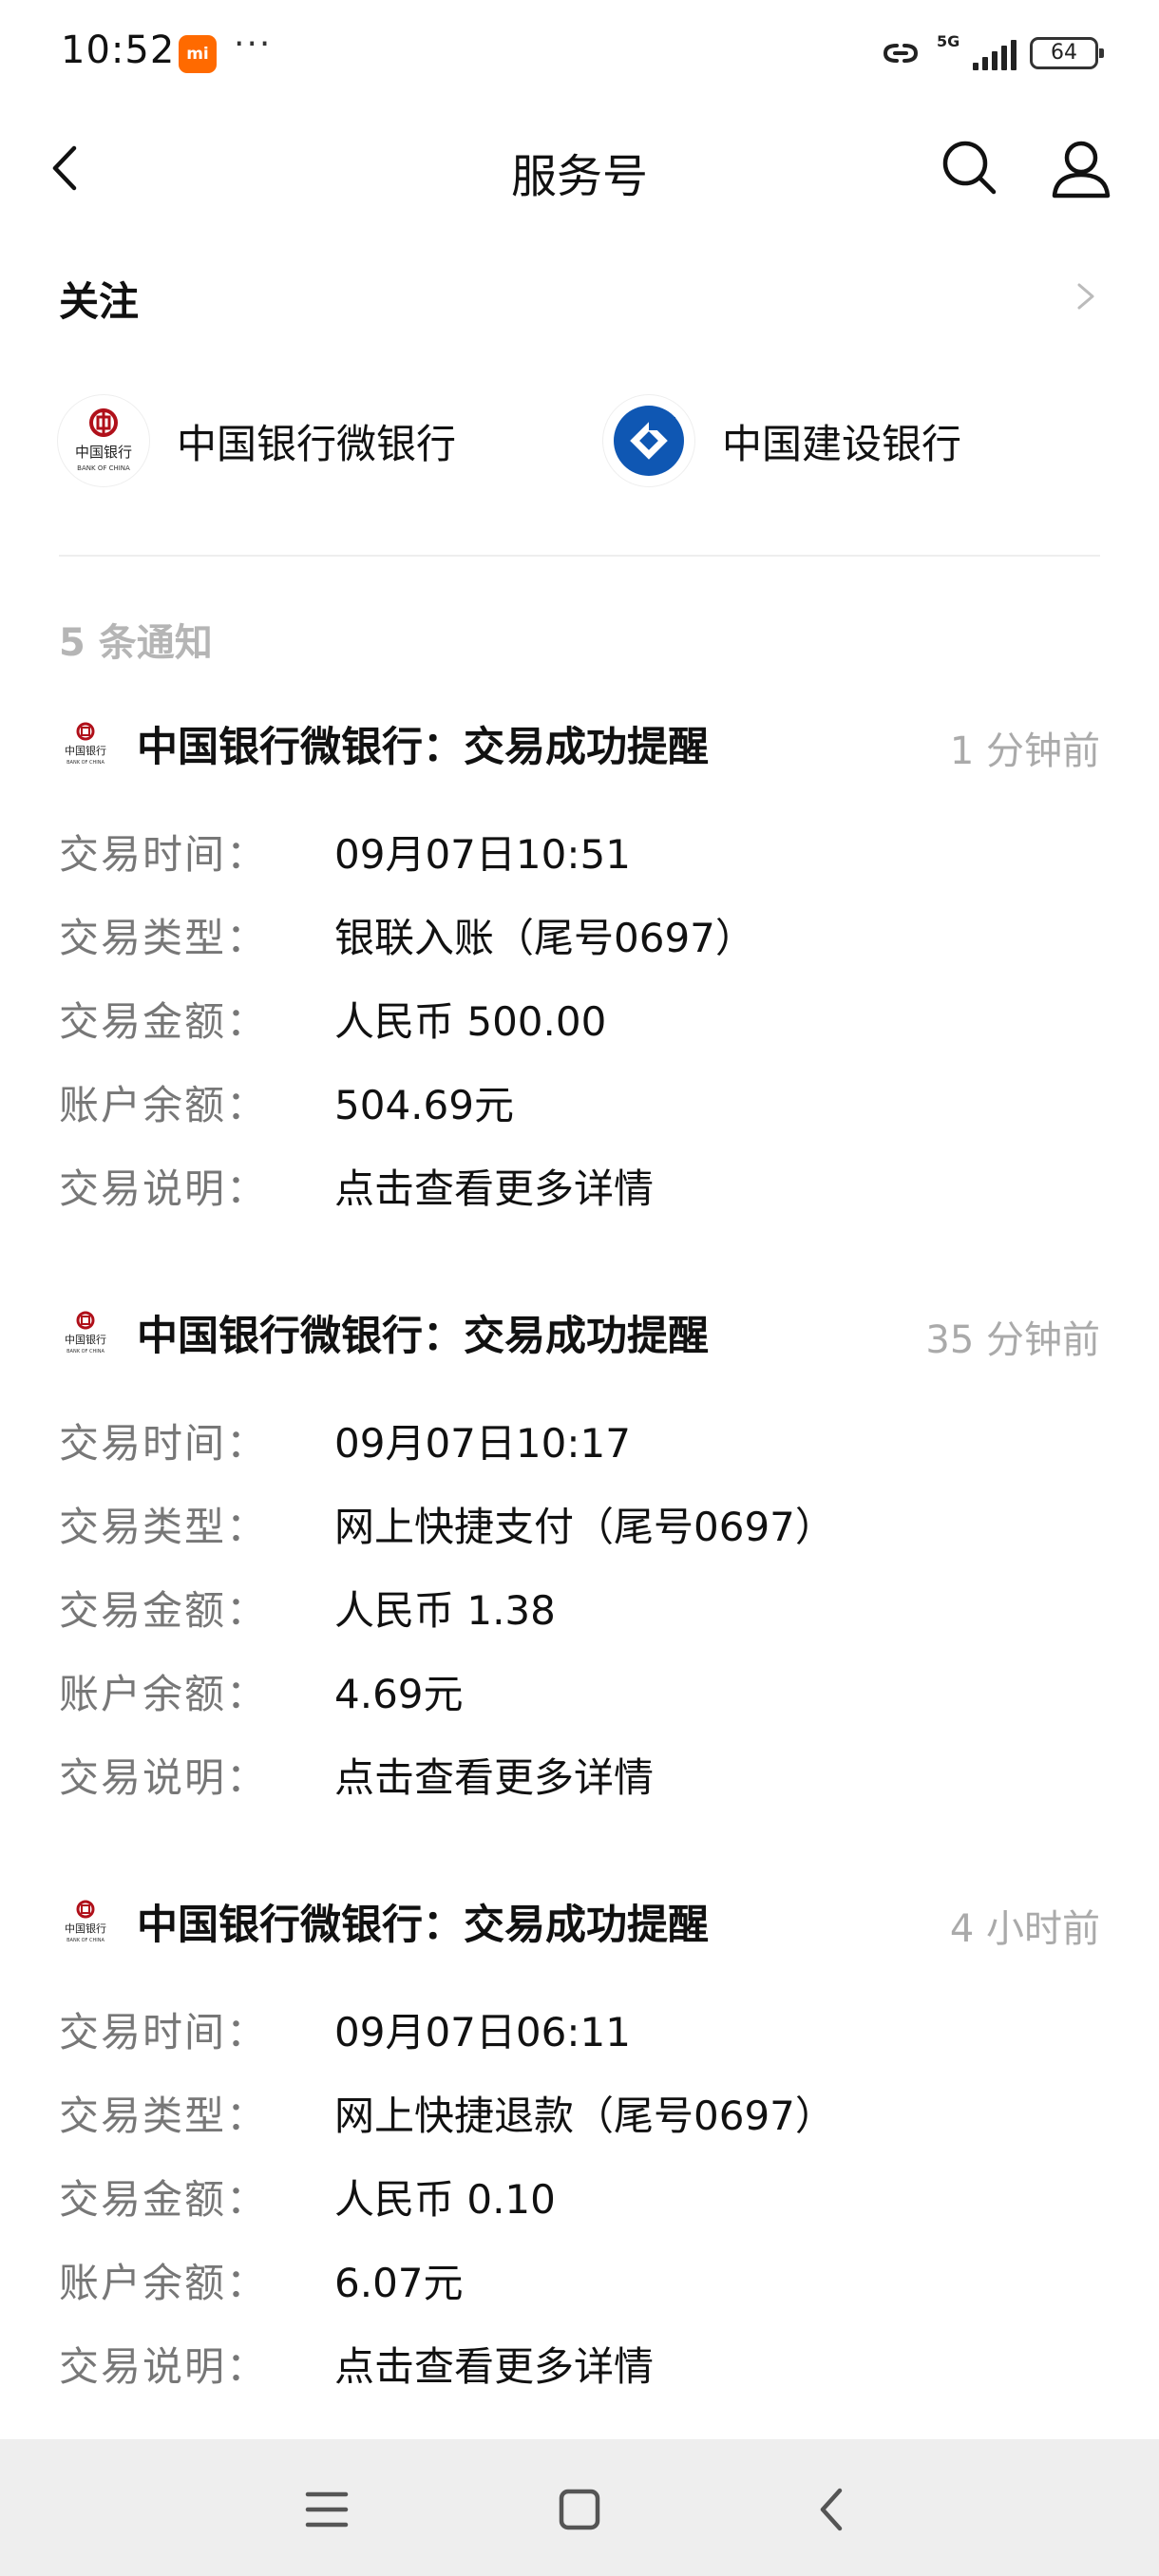  I want to click on status-bar: 10:52 mi ··· 5G 64, so click(579, 52).